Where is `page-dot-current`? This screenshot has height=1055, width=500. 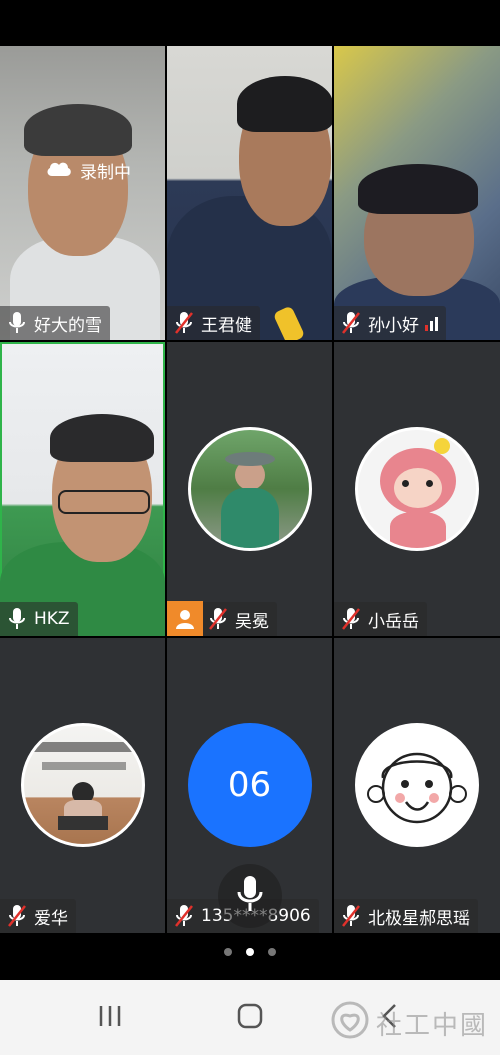 page-dot-current is located at coordinates (250, 952).